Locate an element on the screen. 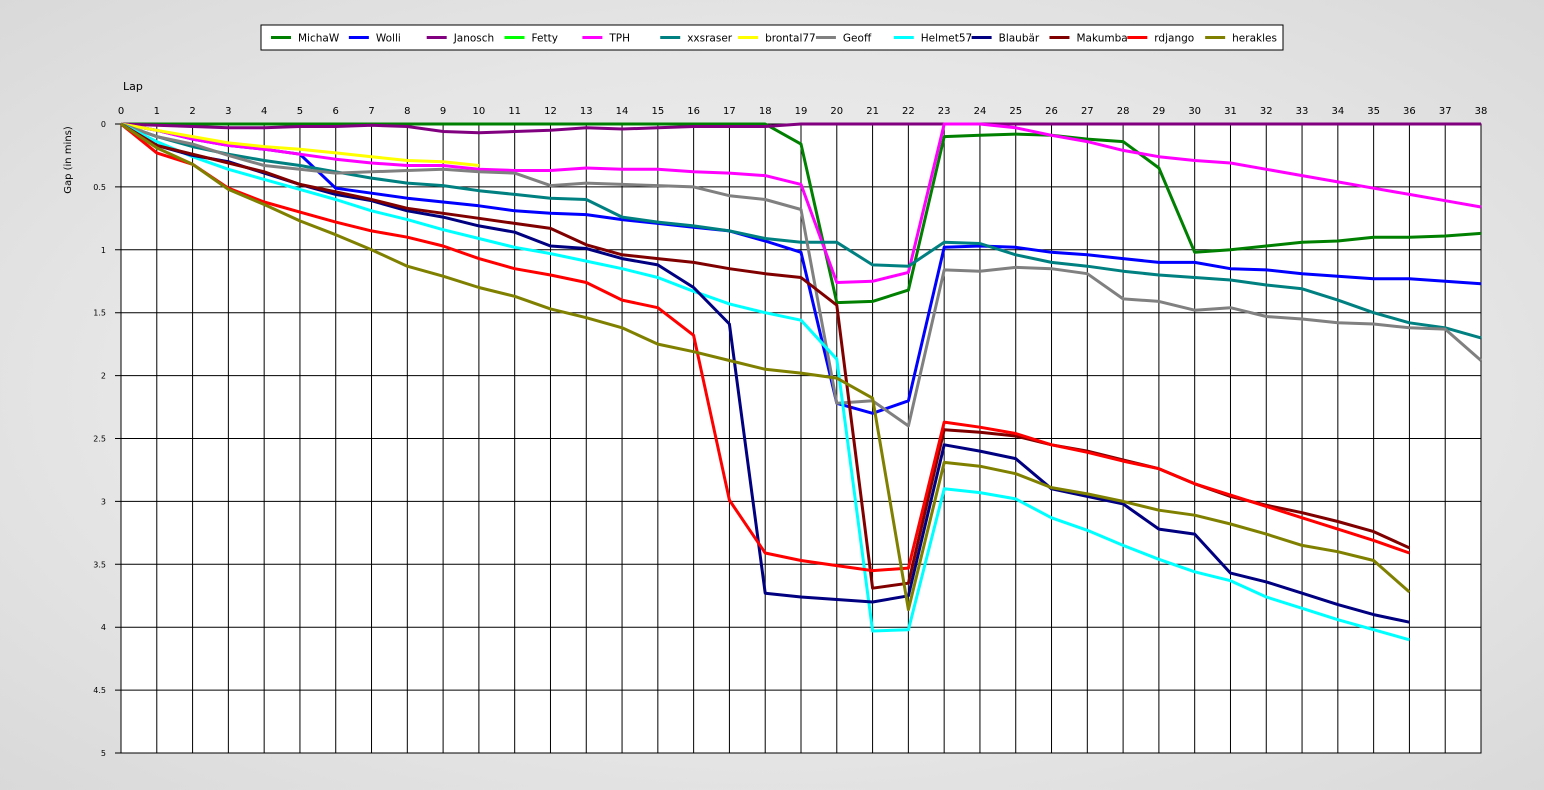  x-tick-label: 6 is located at coordinates (336, 111).